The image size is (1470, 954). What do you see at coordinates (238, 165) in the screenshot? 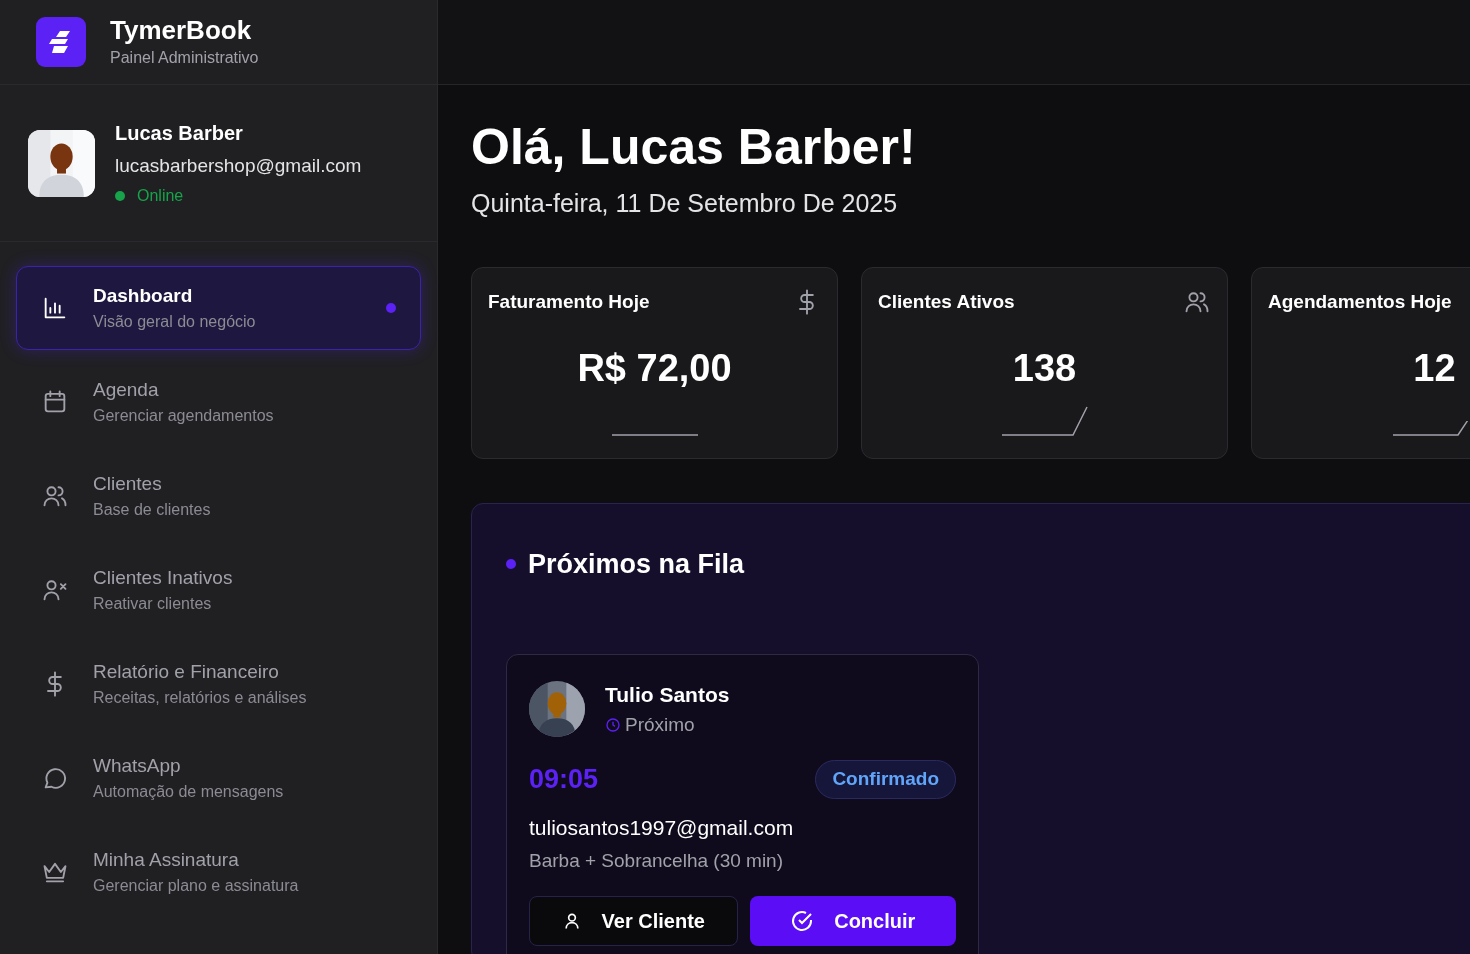
I see `user-email: lucasbarbershop@gmail.com` at bounding box center [238, 165].